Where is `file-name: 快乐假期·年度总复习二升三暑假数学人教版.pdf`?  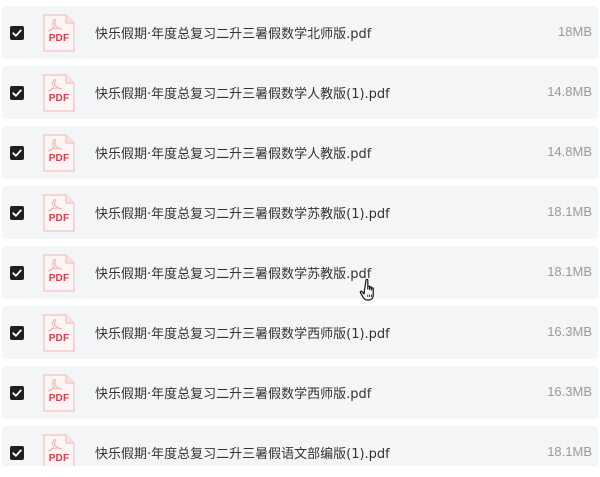 file-name: 快乐假期·年度总复习二升三暑假数学人教版.pdf is located at coordinates (233, 152).